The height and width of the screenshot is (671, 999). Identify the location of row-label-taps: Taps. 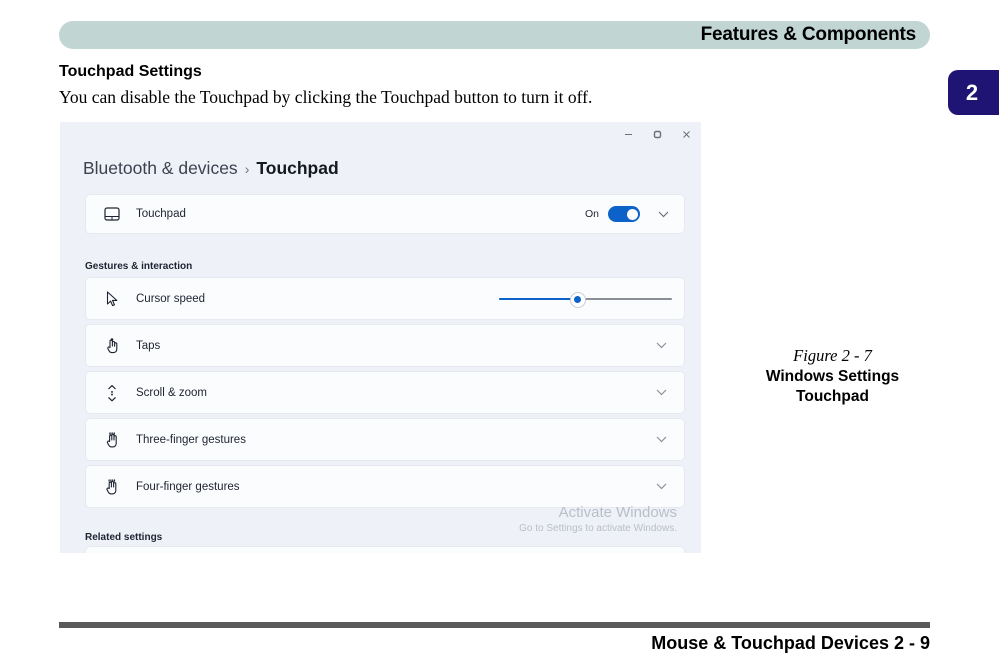
(148, 345).